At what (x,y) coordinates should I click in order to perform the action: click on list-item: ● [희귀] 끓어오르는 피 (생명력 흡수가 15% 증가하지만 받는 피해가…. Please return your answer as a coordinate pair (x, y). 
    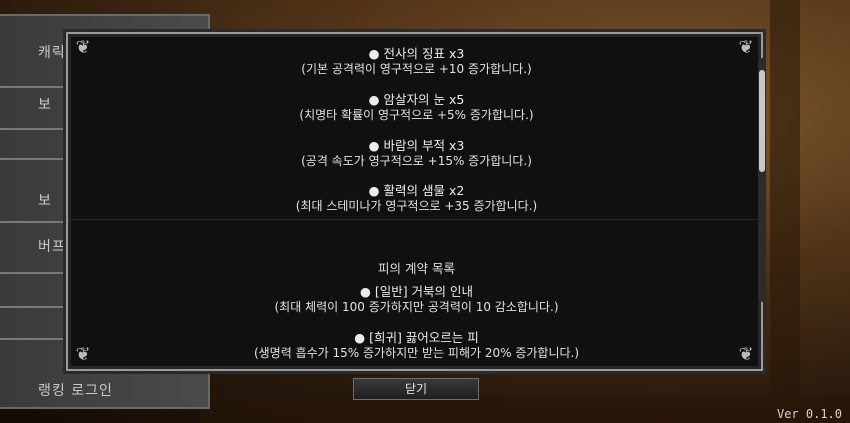
    Looking at the image, I should click on (416, 345).